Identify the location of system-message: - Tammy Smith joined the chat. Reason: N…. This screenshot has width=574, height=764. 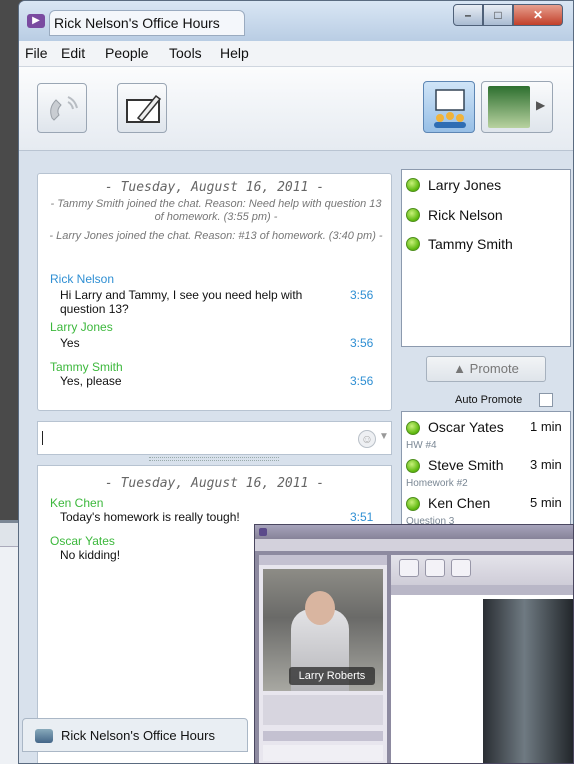
(216, 210).